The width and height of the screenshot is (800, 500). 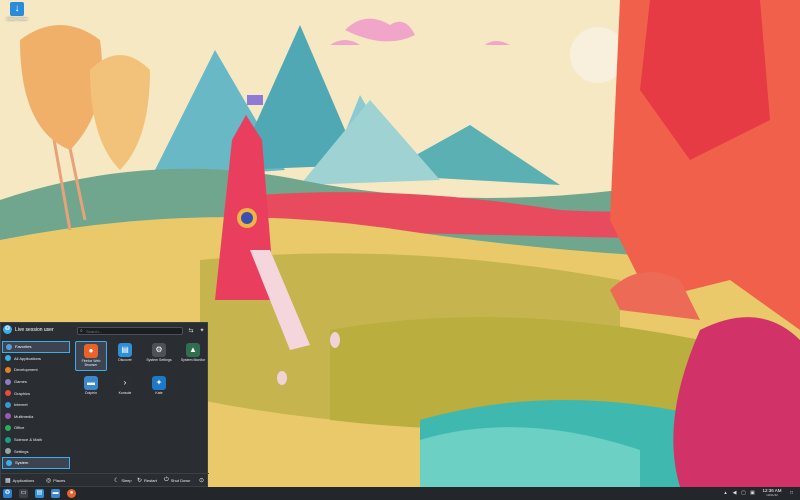 What do you see at coordinates (8, 481) in the screenshot?
I see `grid-icon: ▦` at bounding box center [8, 481].